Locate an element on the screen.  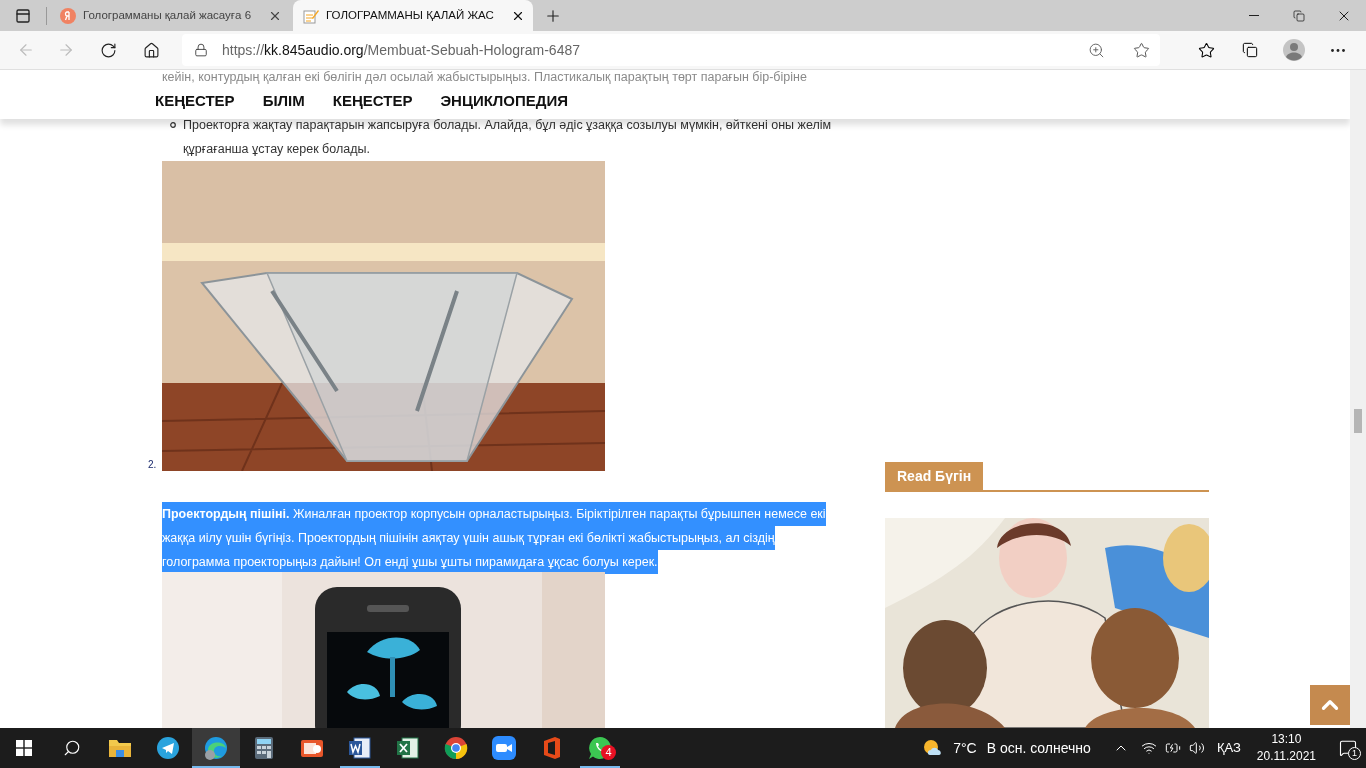
list-item-text: Проекторға жақтау парақтарын жапсыруға болады. Алайда, бұл әдіс ұзаққа созылуы мүмкін, өйткені оны желім құрғағанша ұстау керек болады. is located at coordinates (508, 137).